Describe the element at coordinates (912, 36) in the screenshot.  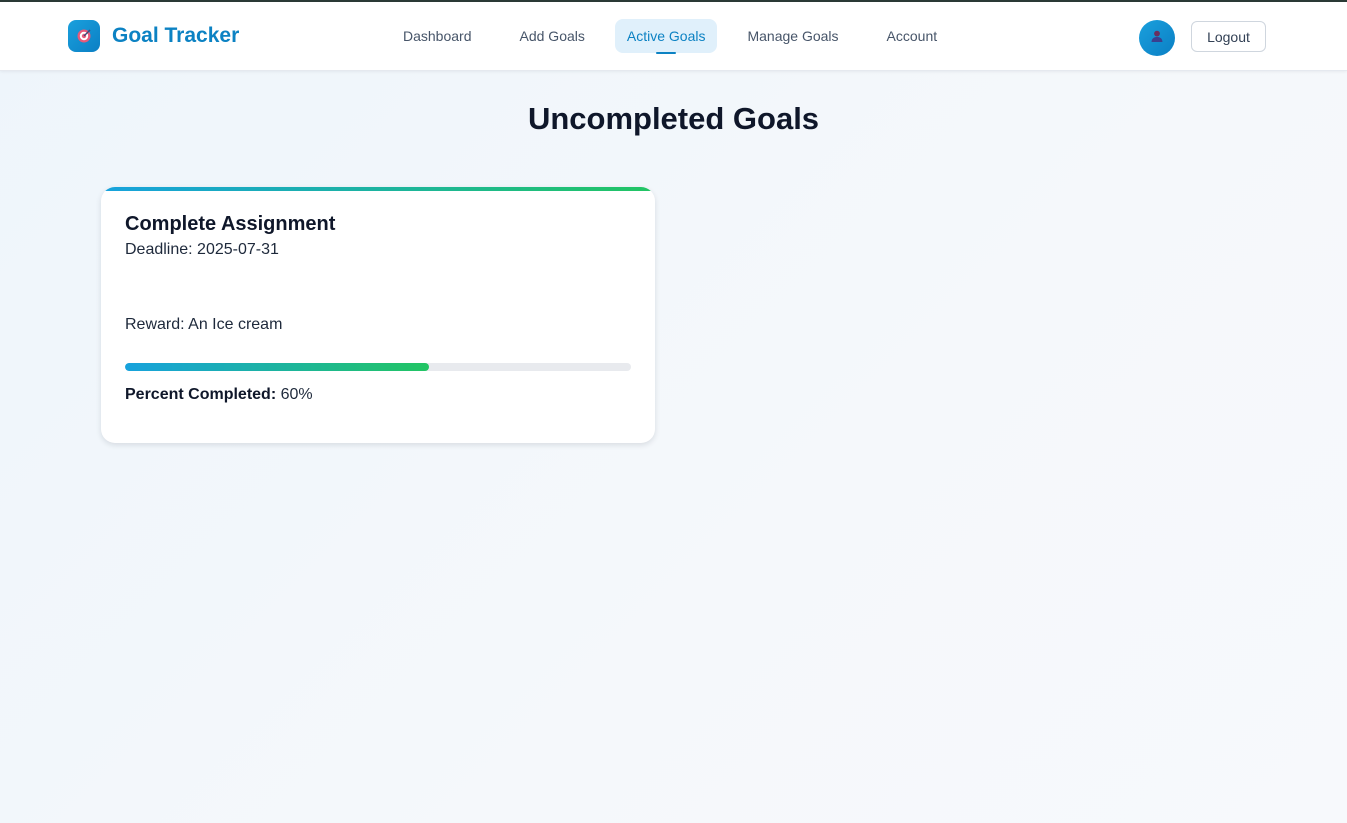
I see `nav-account: Account` at that location.